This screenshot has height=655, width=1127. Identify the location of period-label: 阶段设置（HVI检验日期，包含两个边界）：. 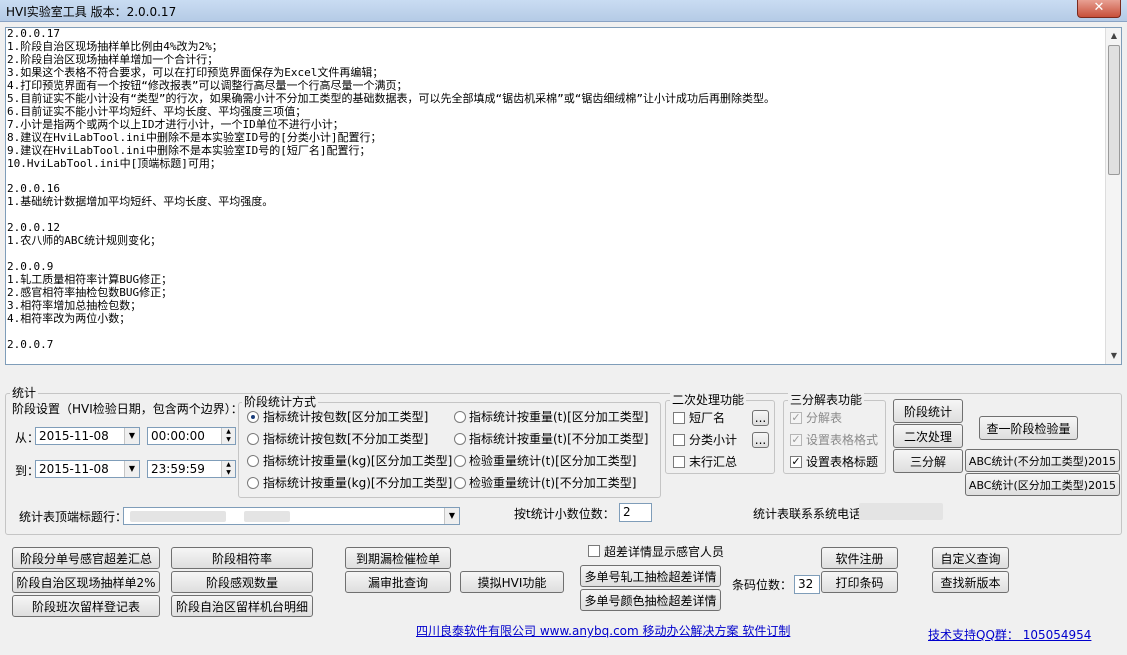
(127, 409).